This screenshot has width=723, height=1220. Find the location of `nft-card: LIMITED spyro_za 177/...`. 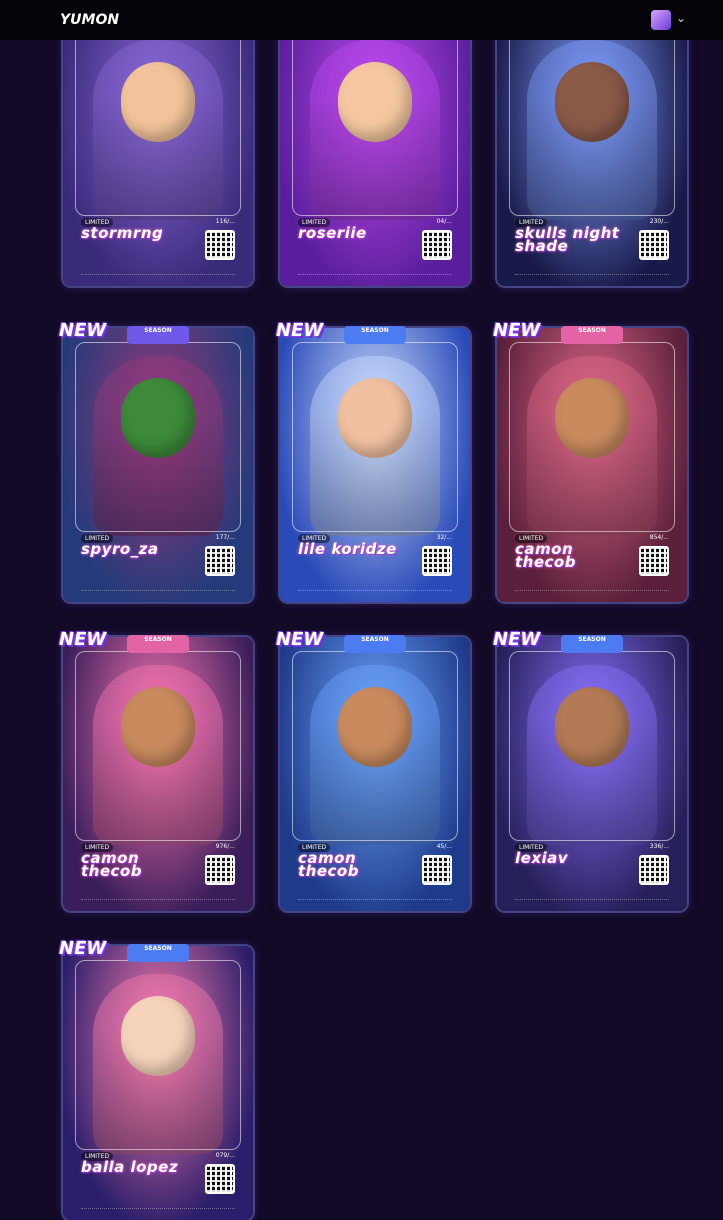

nft-card: LIMITED spyro_za 177/... is located at coordinates (158, 465).